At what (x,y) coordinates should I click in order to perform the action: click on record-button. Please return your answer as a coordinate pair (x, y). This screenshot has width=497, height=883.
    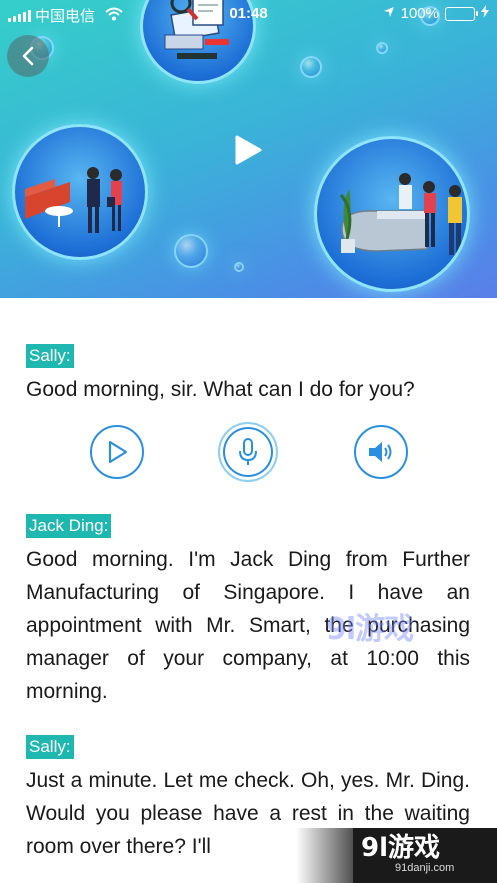
    Looking at the image, I should click on (248, 452).